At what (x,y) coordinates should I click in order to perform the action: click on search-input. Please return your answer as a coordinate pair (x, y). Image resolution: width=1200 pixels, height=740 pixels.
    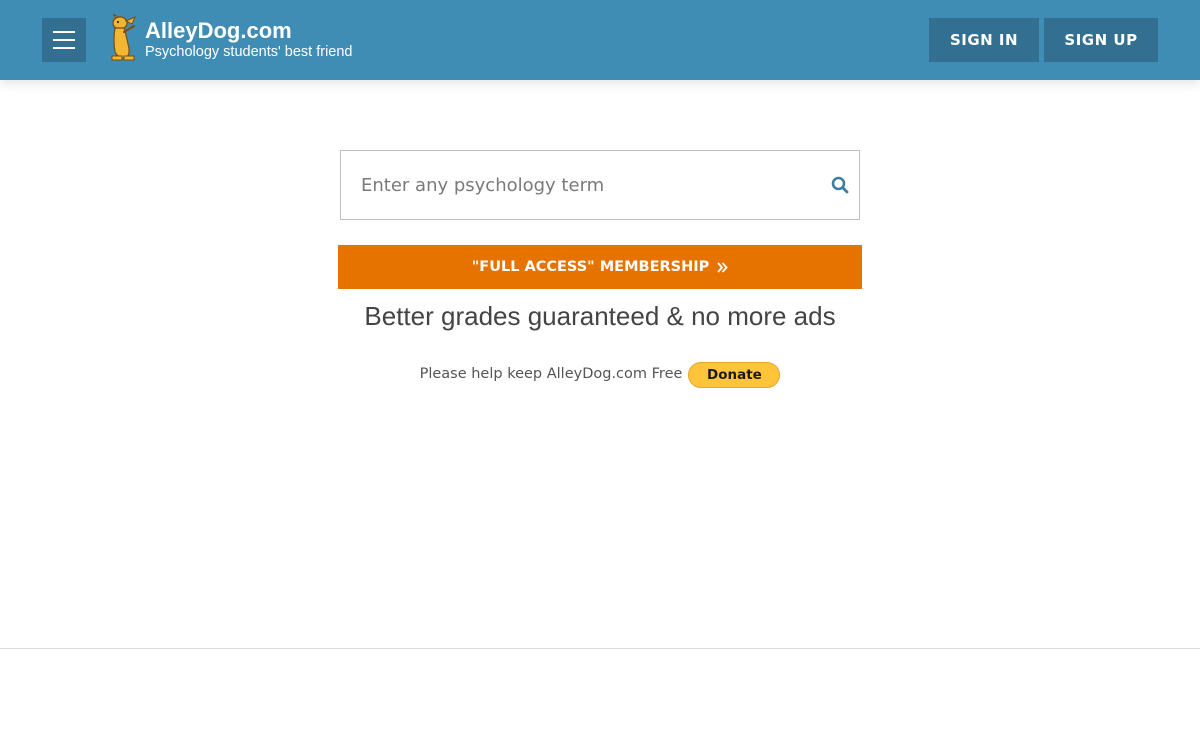
    Looking at the image, I should click on (576, 185).